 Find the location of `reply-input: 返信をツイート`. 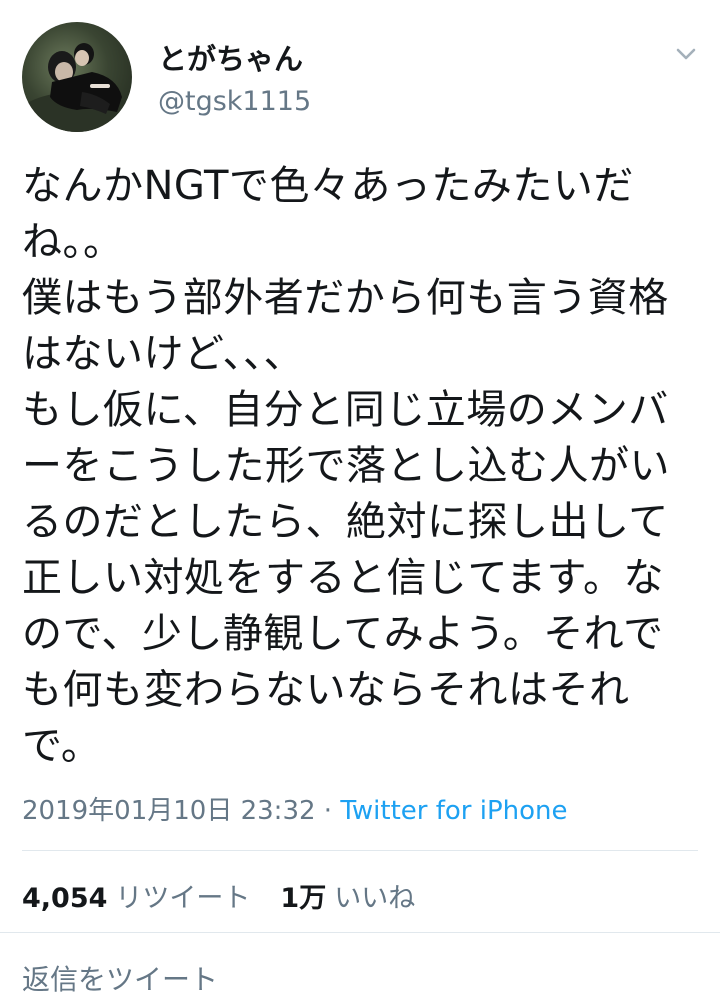

reply-input: 返信をツイート is located at coordinates (120, 978).